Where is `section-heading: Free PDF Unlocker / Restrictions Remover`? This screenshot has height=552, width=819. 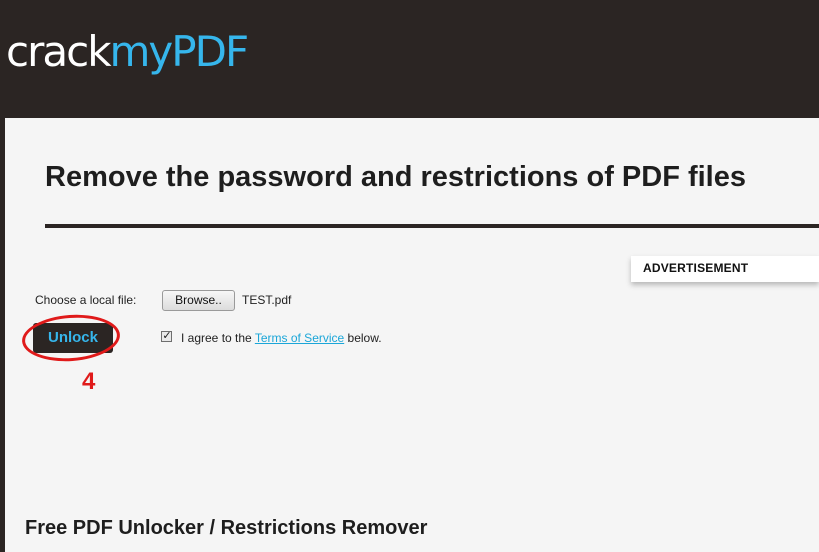 section-heading: Free PDF Unlocker / Restrictions Remover is located at coordinates (226, 528).